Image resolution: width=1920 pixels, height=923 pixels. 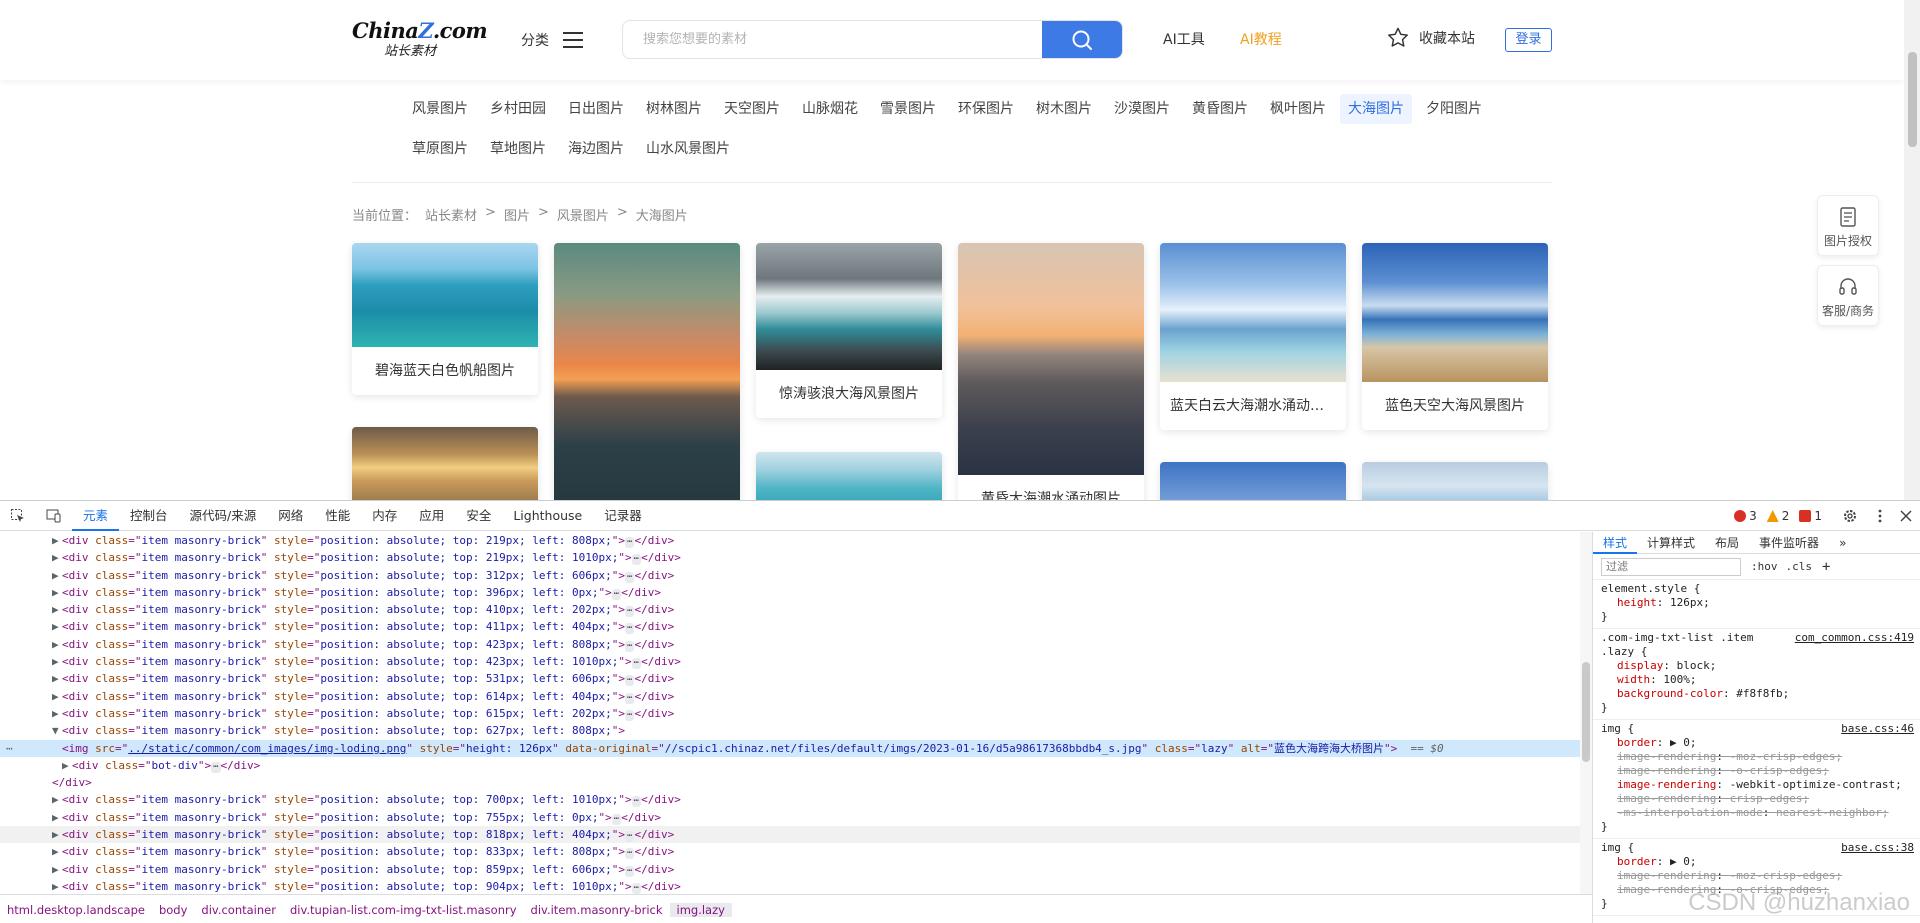 What do you see at coordinates (1051, 371) in the screenshot?
I see `image-card: 黄昏大海潮水涌动图片` at bounding box center [1051, 371].